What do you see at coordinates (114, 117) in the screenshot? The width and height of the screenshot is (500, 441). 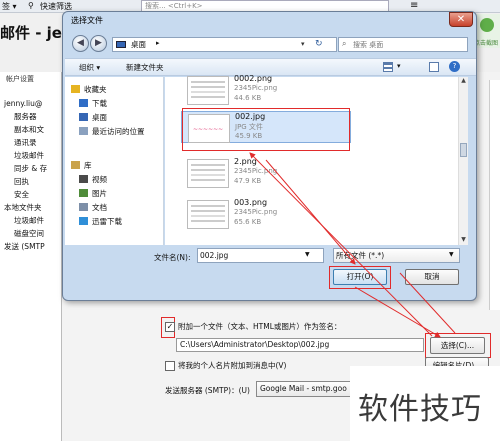 I see `nav-item: 桌面` at bounding box center [114, 117].